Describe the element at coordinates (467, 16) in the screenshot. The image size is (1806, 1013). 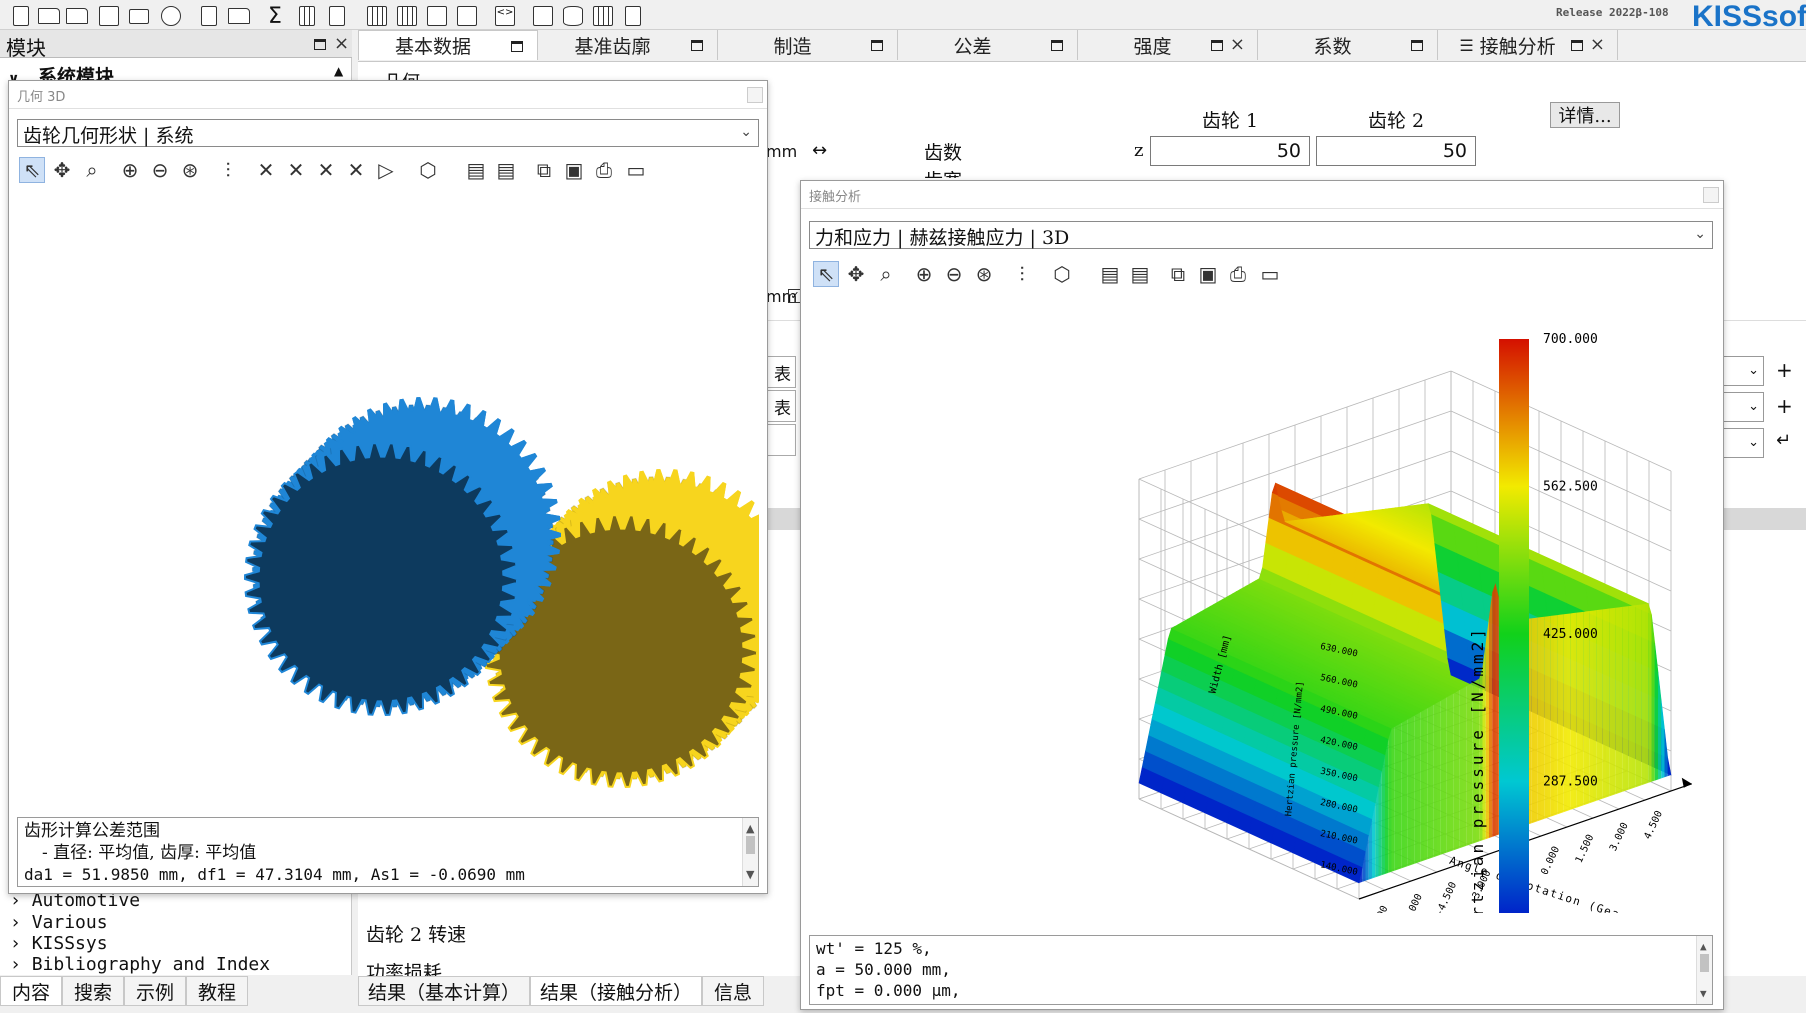
I see `module-d-icon` at that location.